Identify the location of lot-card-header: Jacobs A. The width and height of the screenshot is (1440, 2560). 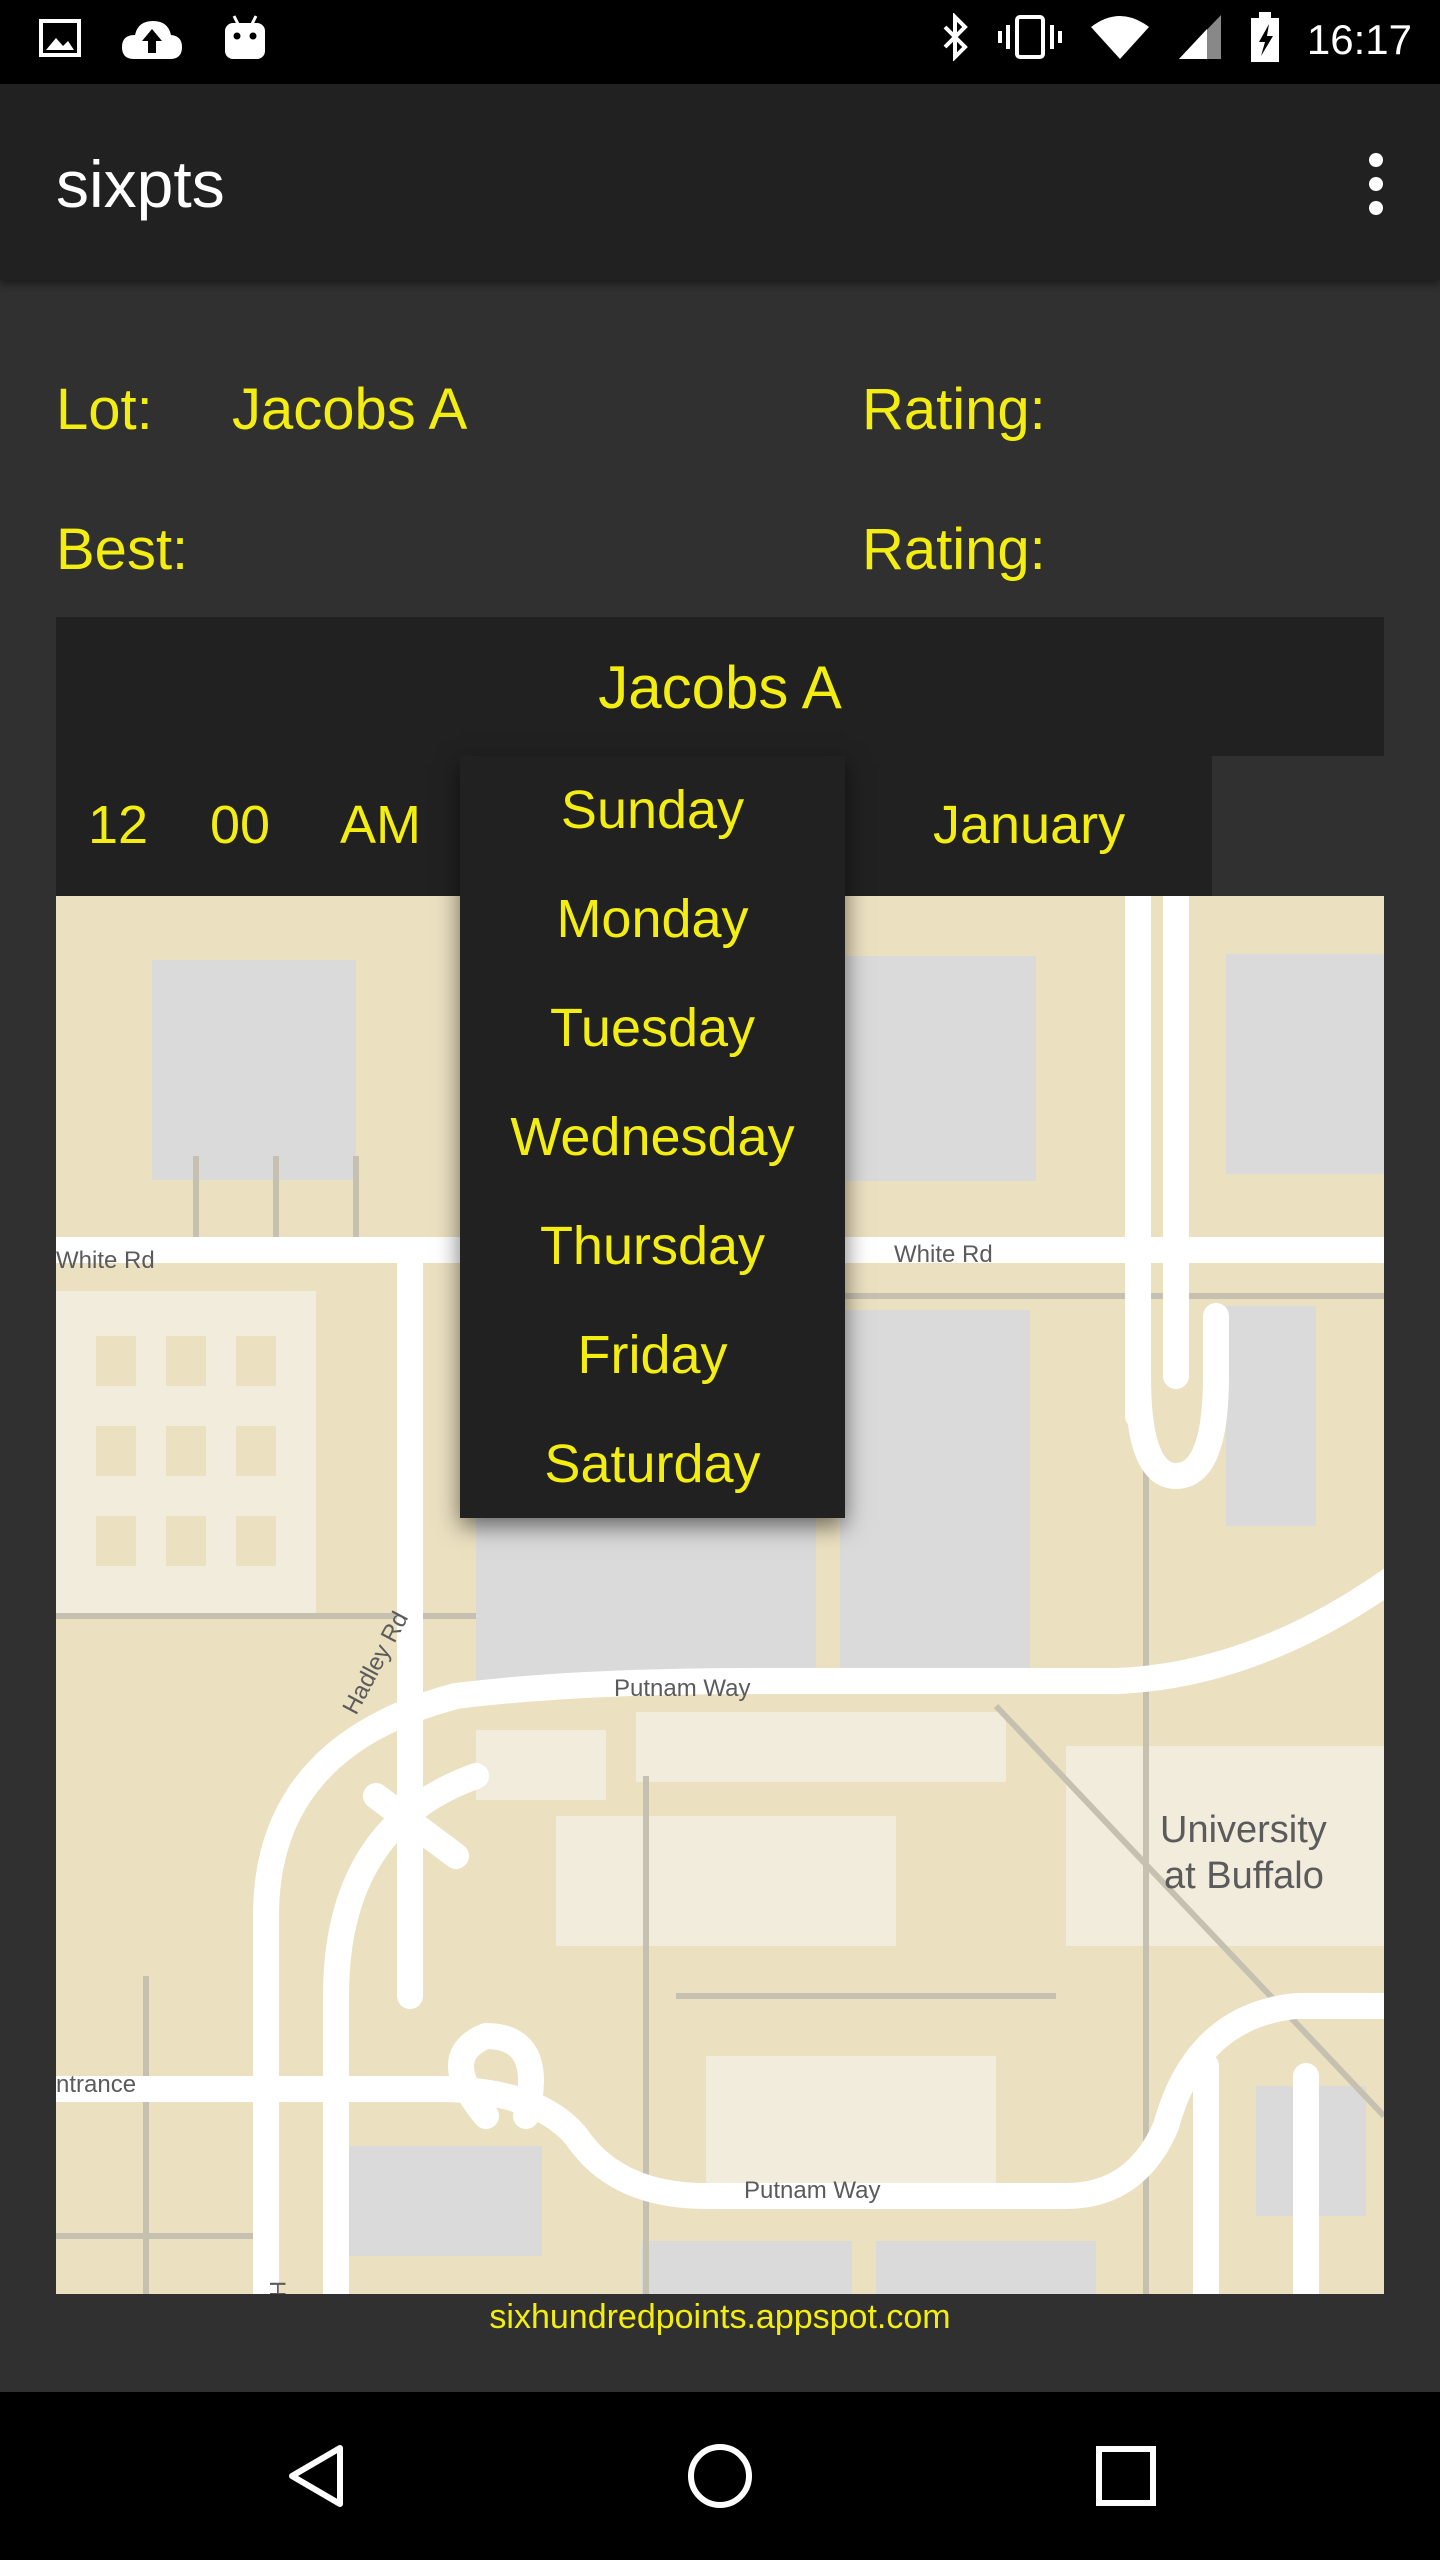
(720, 686).